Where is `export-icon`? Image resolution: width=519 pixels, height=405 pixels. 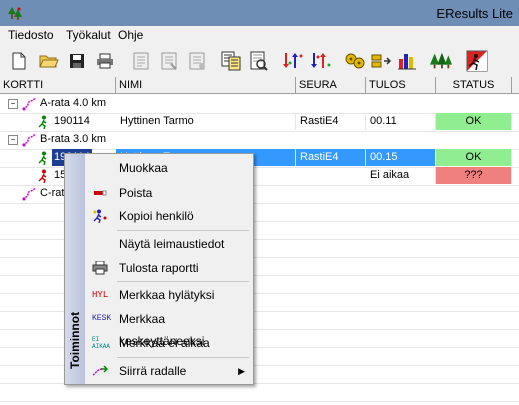 export-icon is located at coordinates (169, 61).